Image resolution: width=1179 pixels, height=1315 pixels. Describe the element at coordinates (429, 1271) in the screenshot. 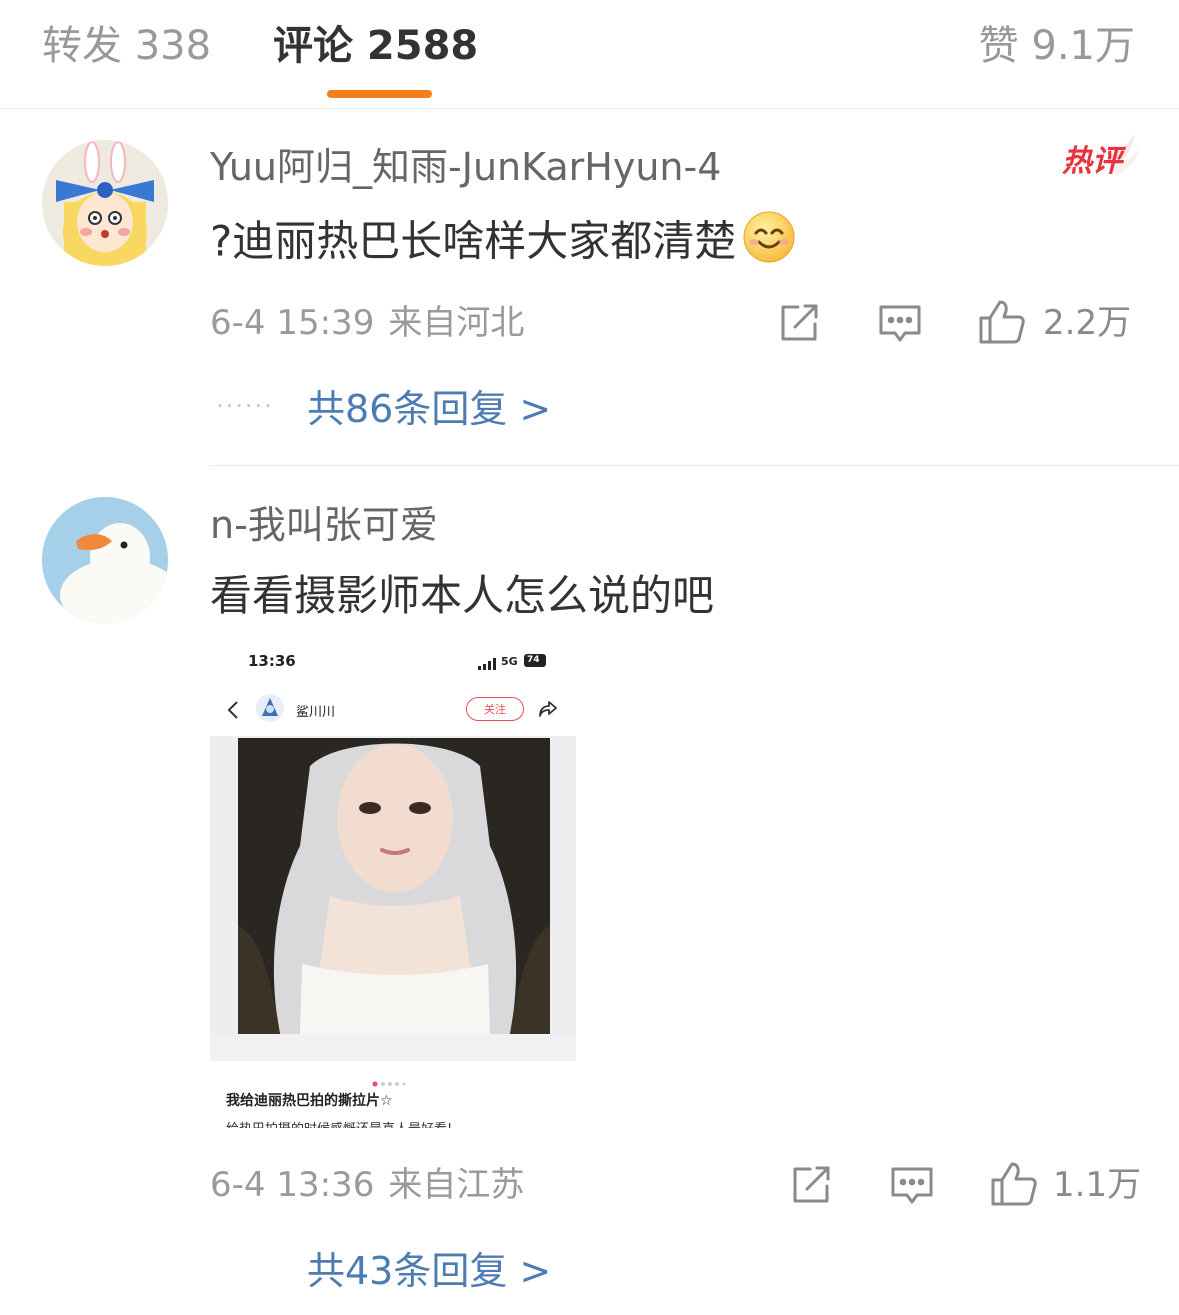

I see `view-replies-link: 共43条回复 >` at that location.